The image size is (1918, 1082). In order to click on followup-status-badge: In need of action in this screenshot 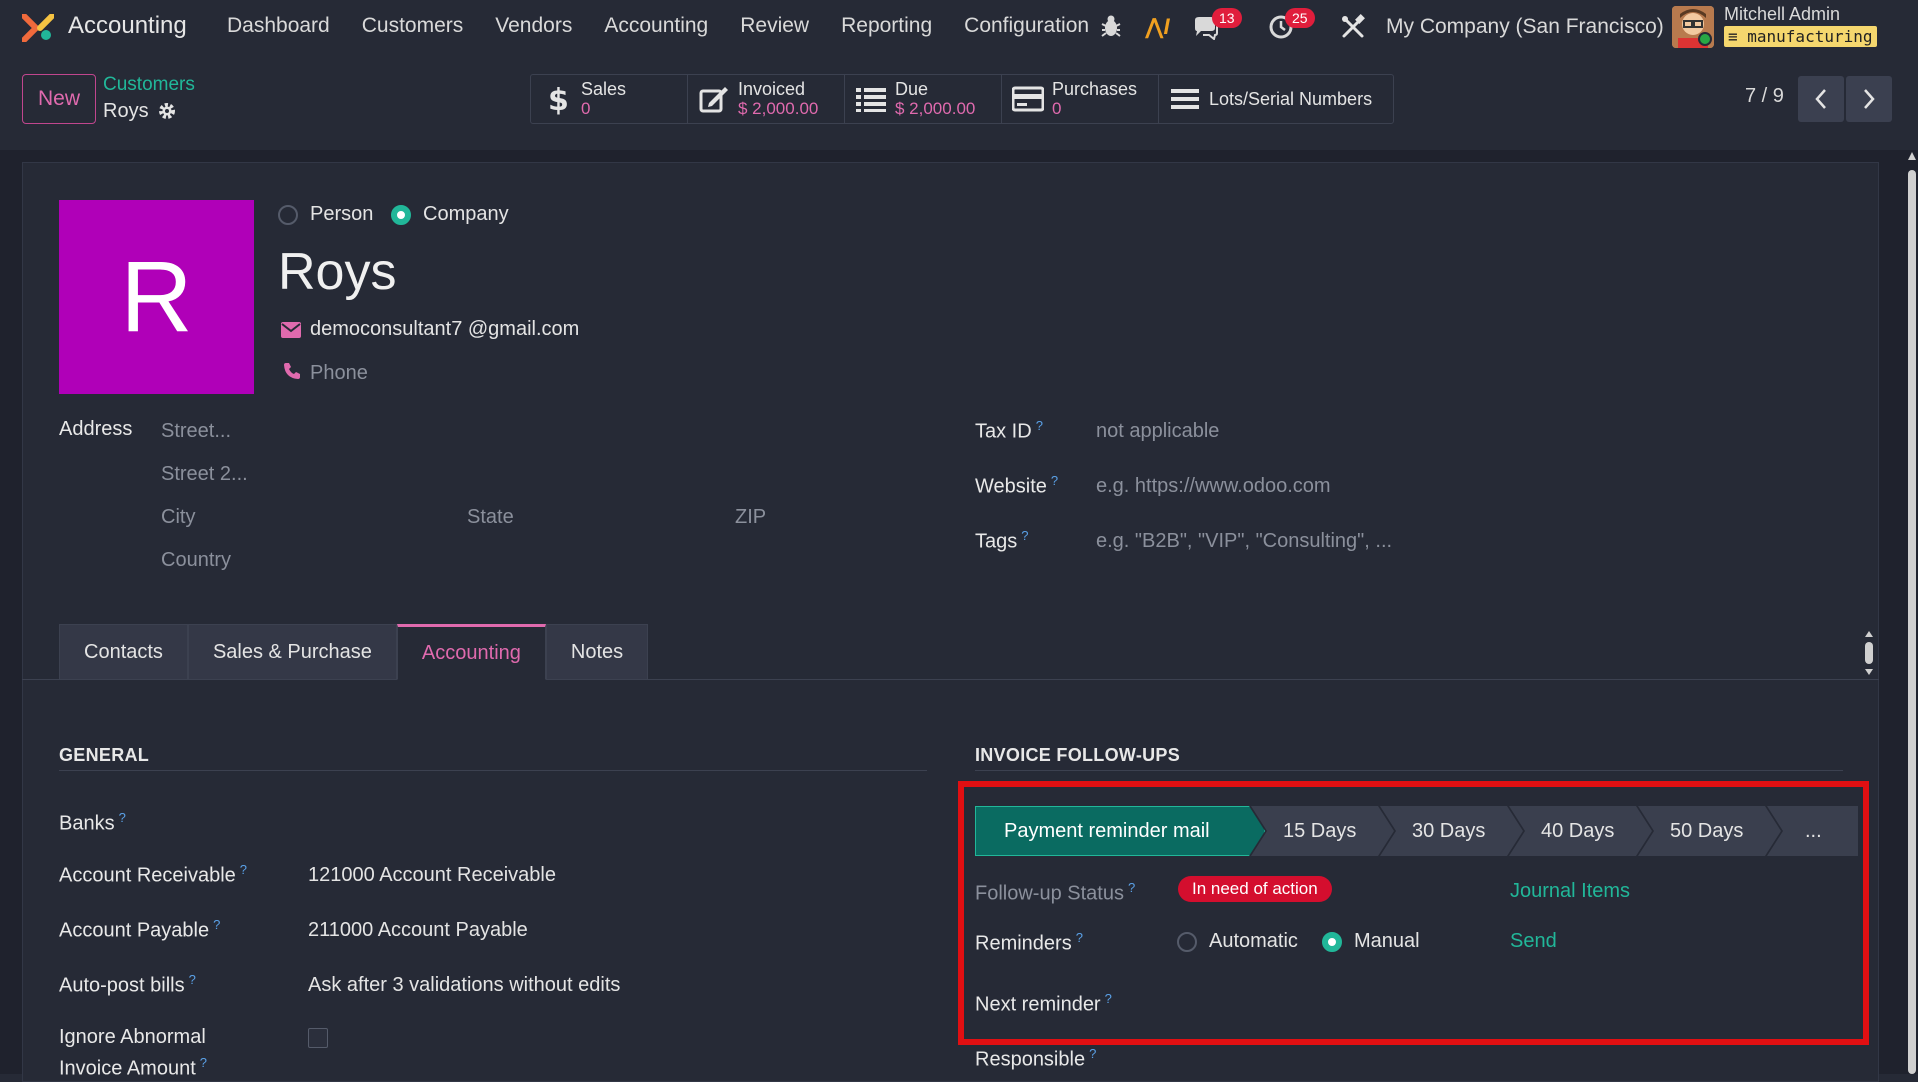, I will do `click(1255, 889)`.